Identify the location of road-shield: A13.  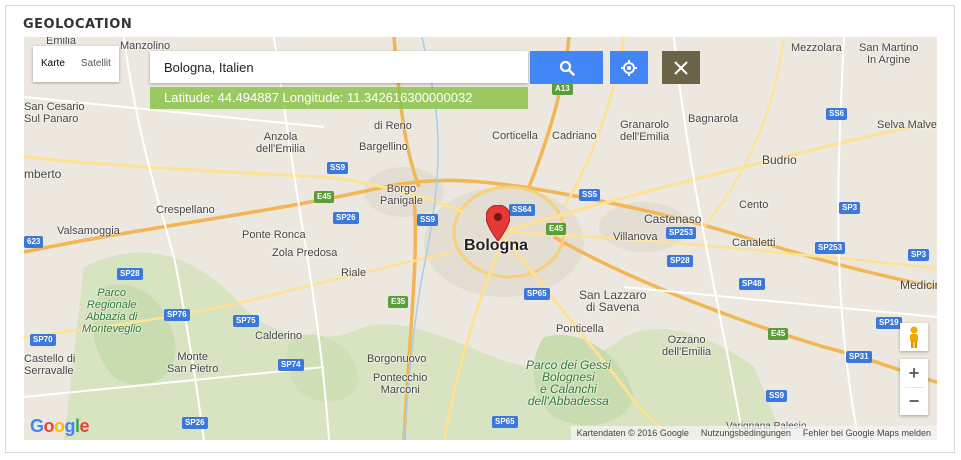
(562, 89).